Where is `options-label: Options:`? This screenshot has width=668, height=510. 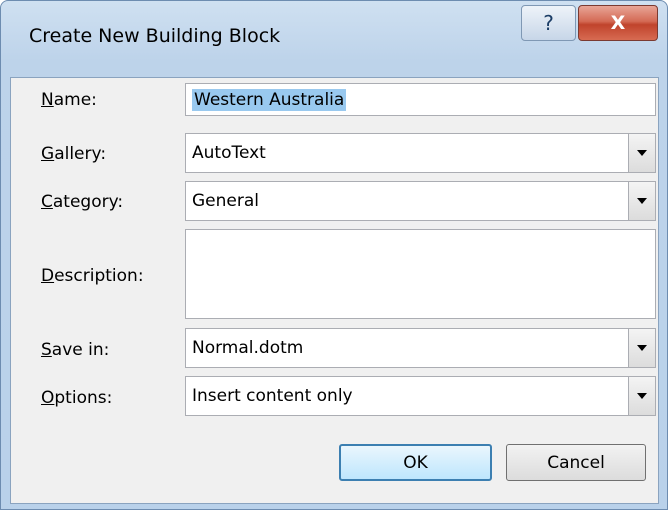
options-label: Options: is located at coordinates (77, 398).